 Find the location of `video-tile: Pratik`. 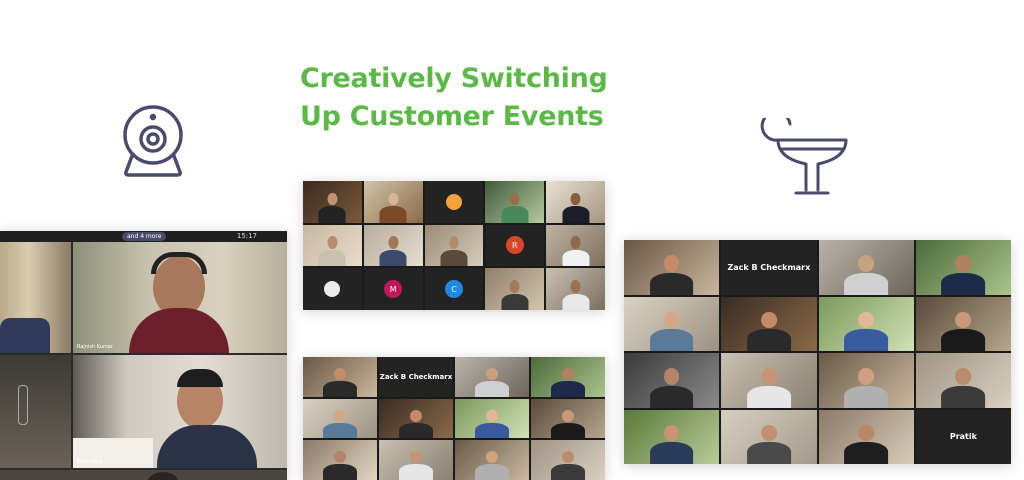

video-tile: Pratik is located at coordinates (963, 436).